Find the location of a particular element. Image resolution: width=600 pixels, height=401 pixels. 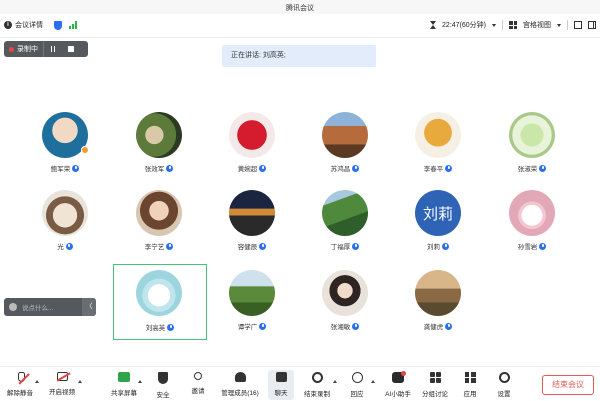

meeting-info-button: i 会议详情 is located at coordinates (40, 25).